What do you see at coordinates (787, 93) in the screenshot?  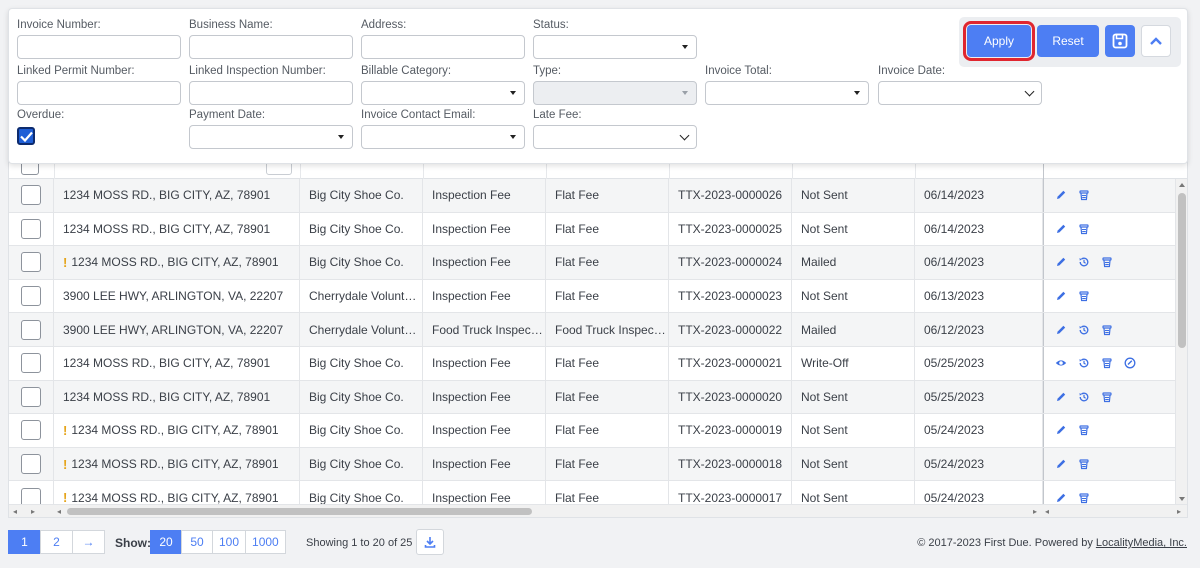 I see `invoice-total-select` at bounding box center [787, 93].